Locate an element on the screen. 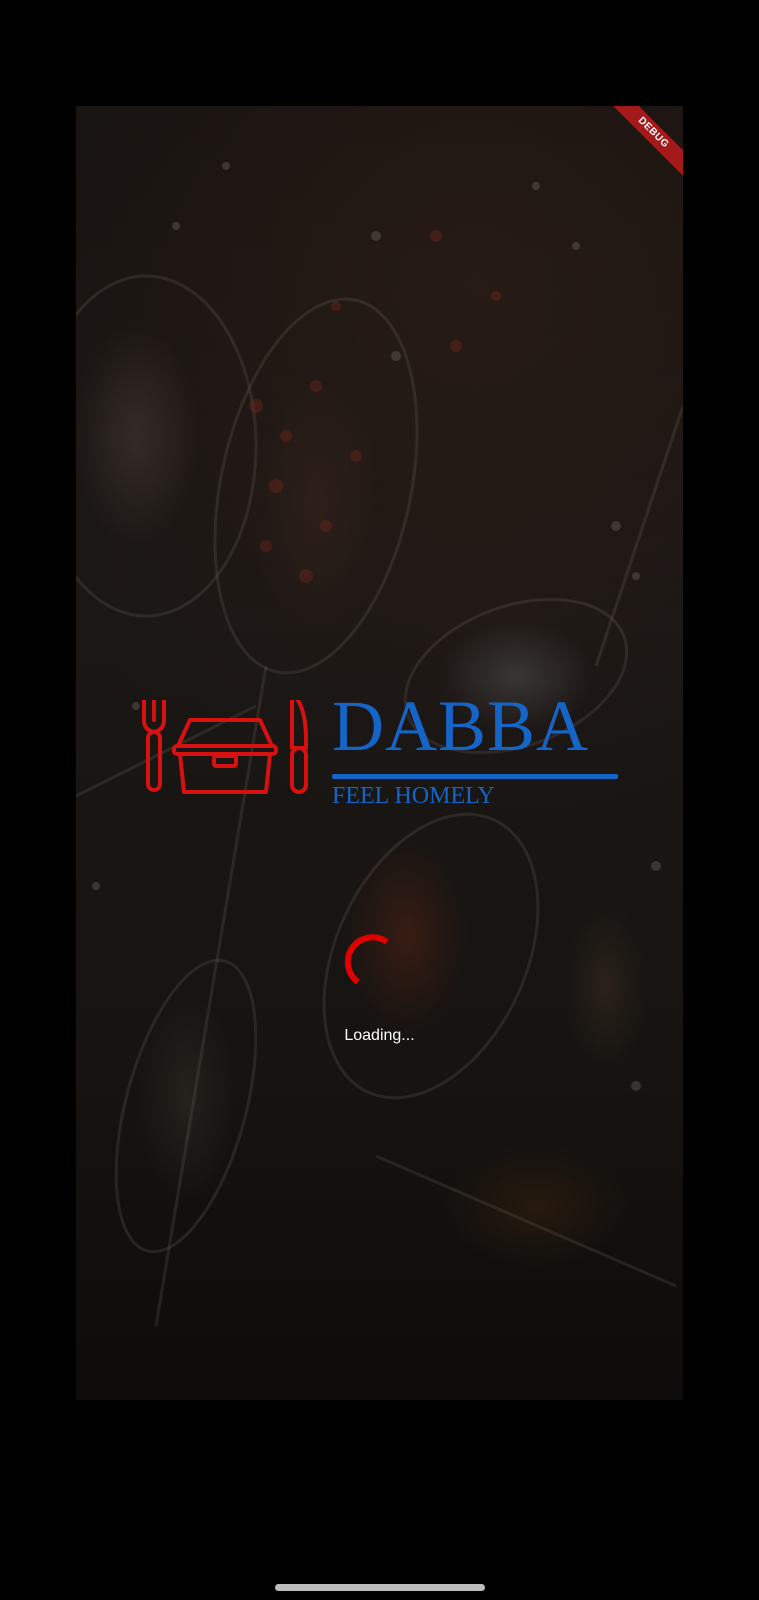 This screenshot has width=759, height=1600. brand-name: DABBA is located at coordinates (461, 726).